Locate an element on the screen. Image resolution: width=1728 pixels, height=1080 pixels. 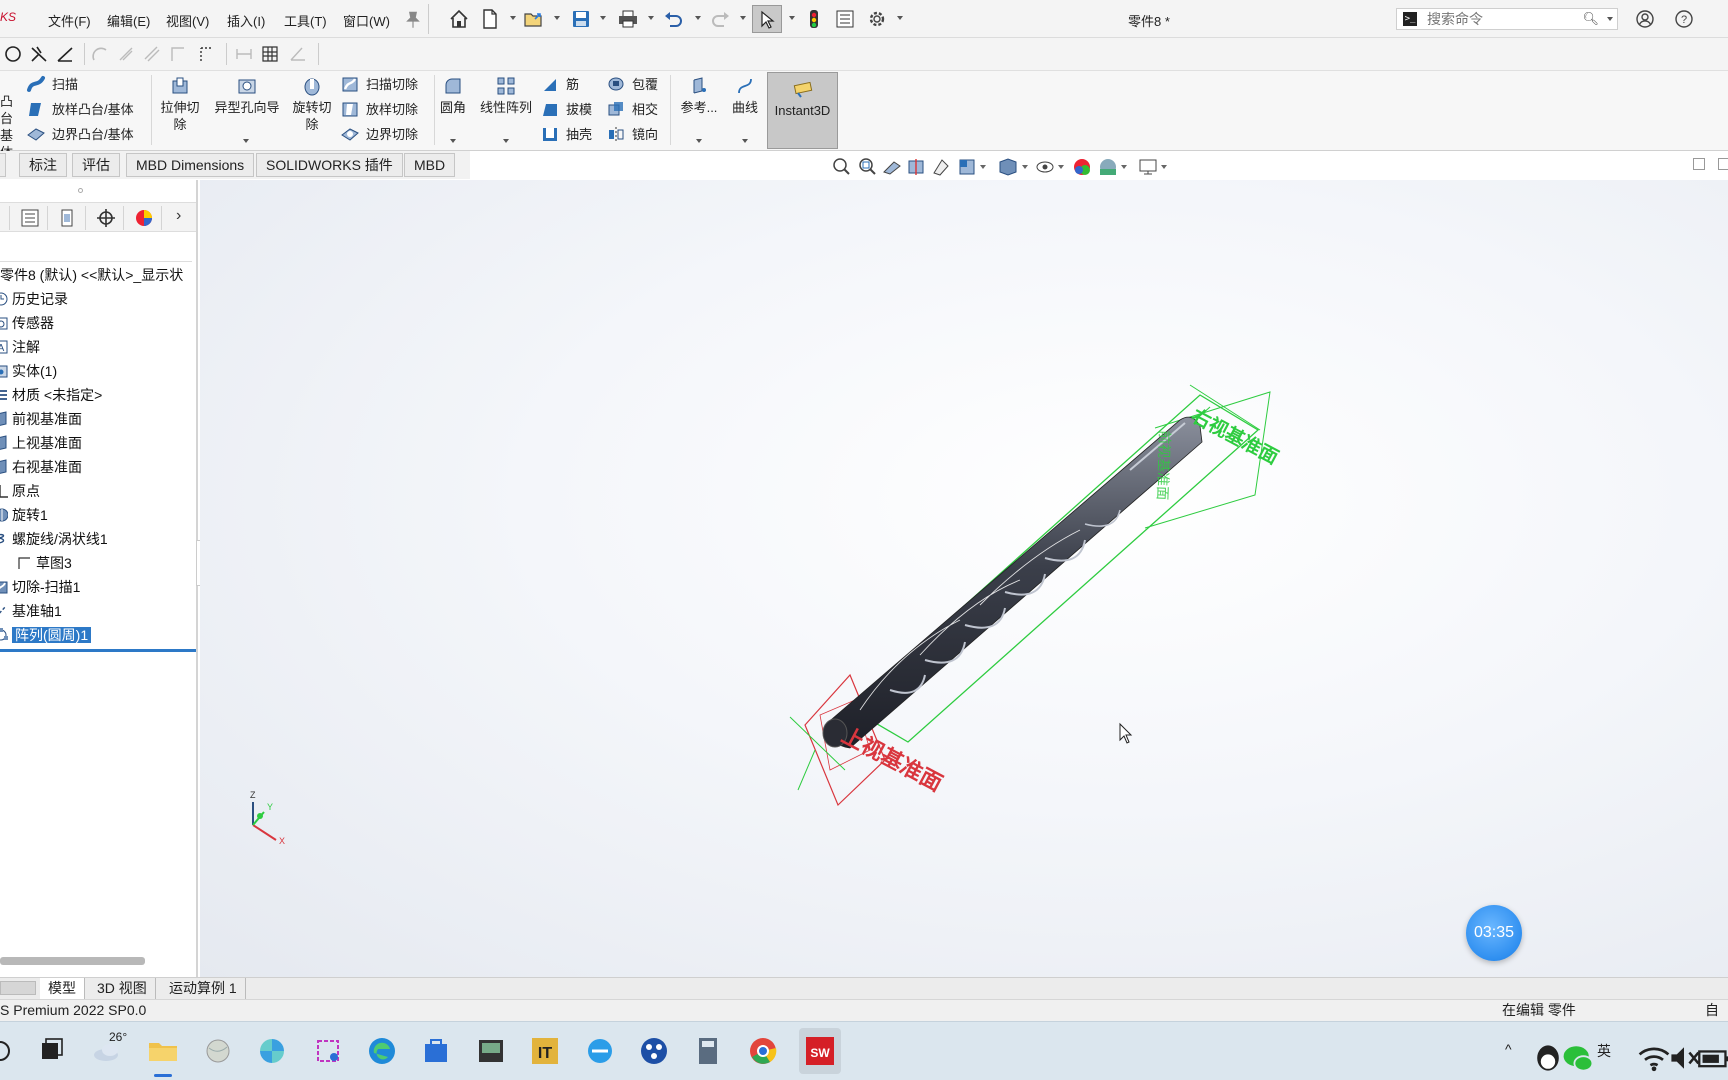
search-icon is located at coordinates (11, 1051).